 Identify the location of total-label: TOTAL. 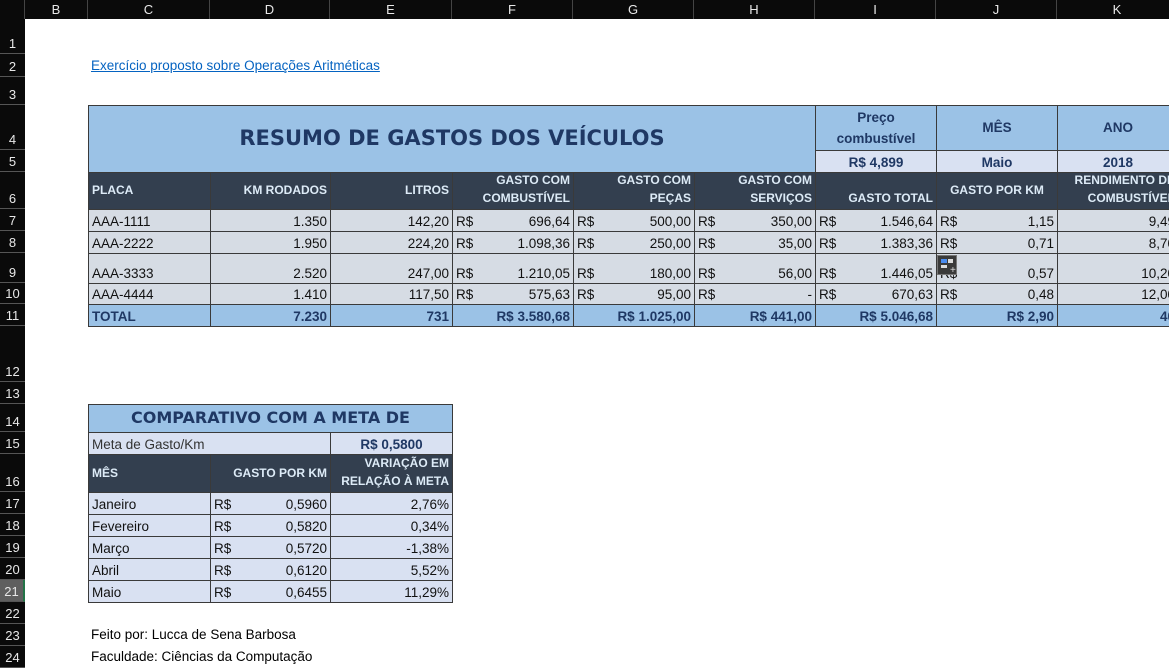
(149, 315).